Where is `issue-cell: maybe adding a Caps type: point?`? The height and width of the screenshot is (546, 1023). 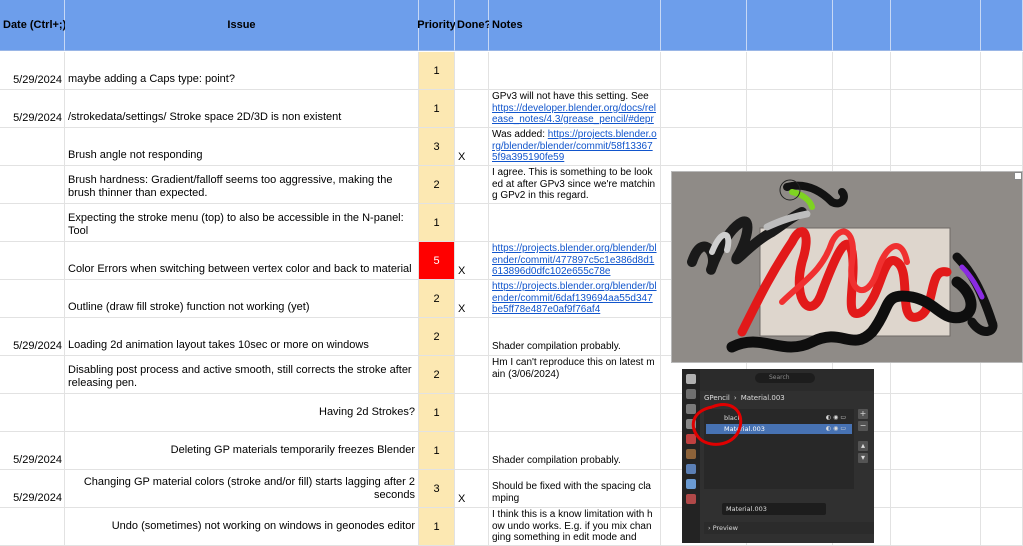
issue-cell: maybe adding a Caps type: point? is located at coordinates (242, 70).